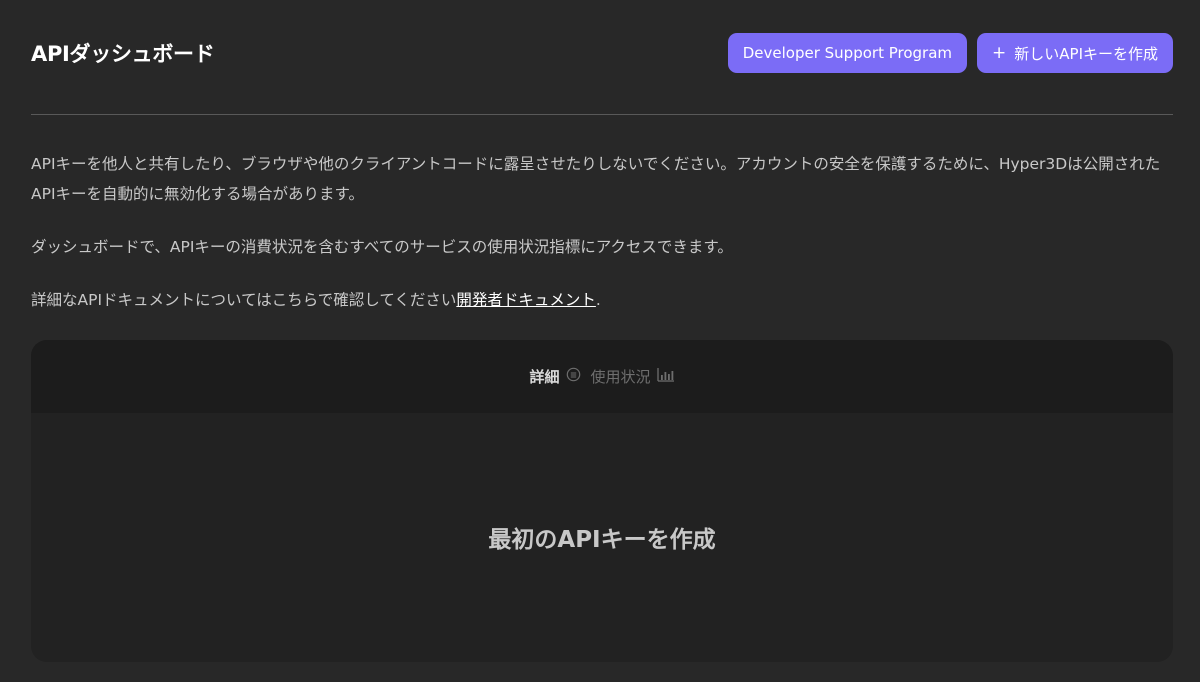  Describe the element at coordinates (602, 300) in the screenshot. I see `docs-info-text: 詳細なAPIドキュメントについてはこちらで確認してください開発者ドキュメント.` at that location.